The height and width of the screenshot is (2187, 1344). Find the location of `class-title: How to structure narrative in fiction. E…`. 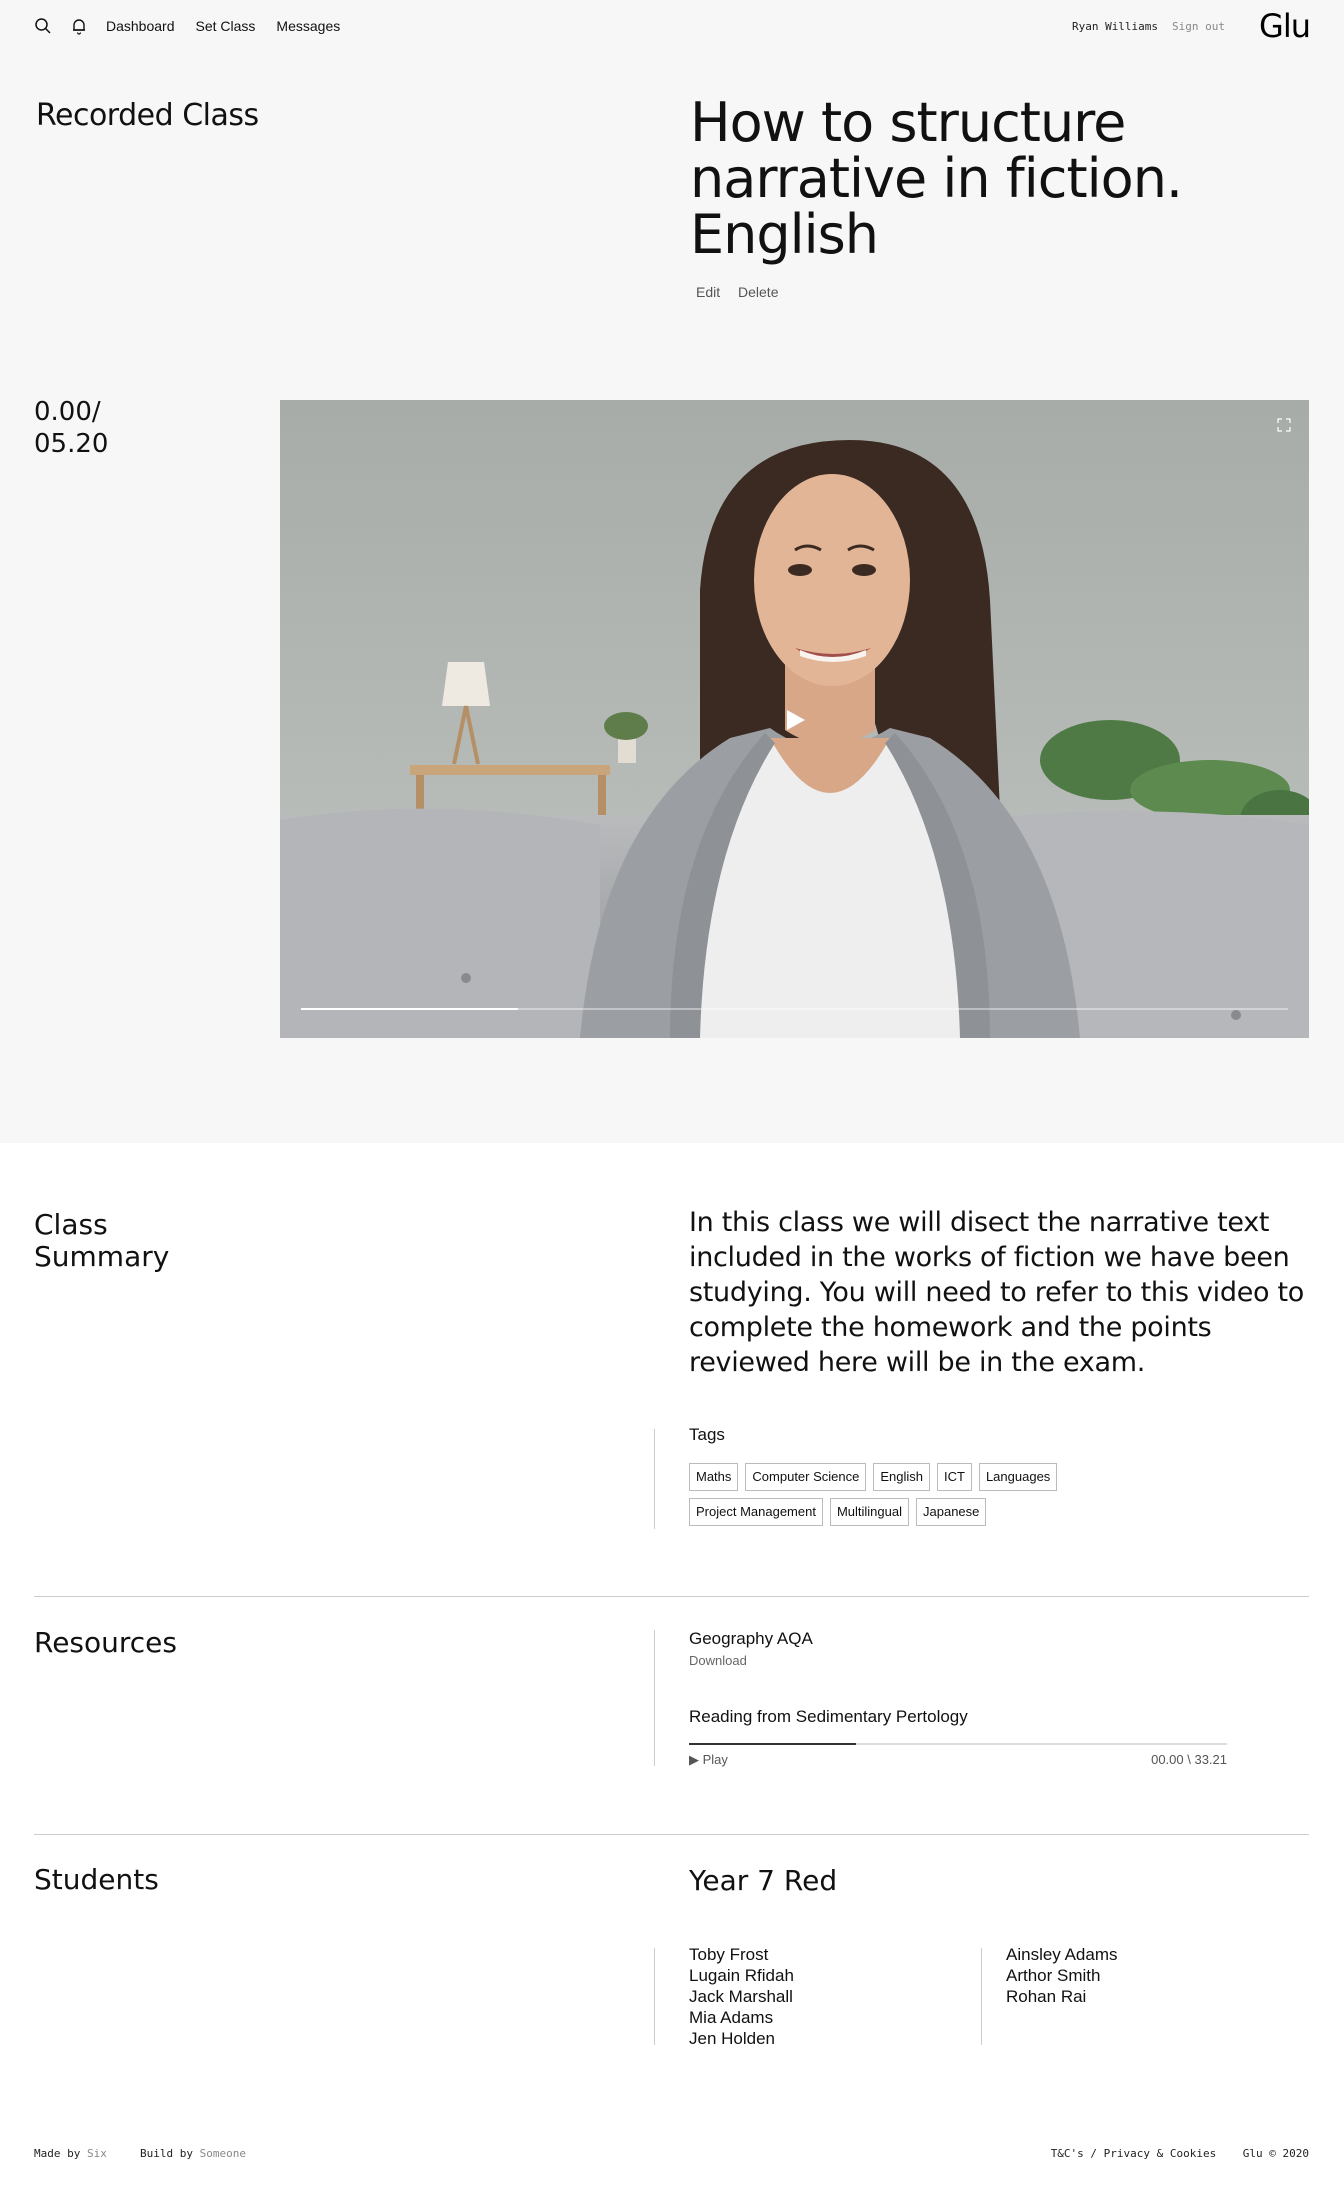

class-title: How to structure narrative in fiction. E… is located at coordinates (970, 179).